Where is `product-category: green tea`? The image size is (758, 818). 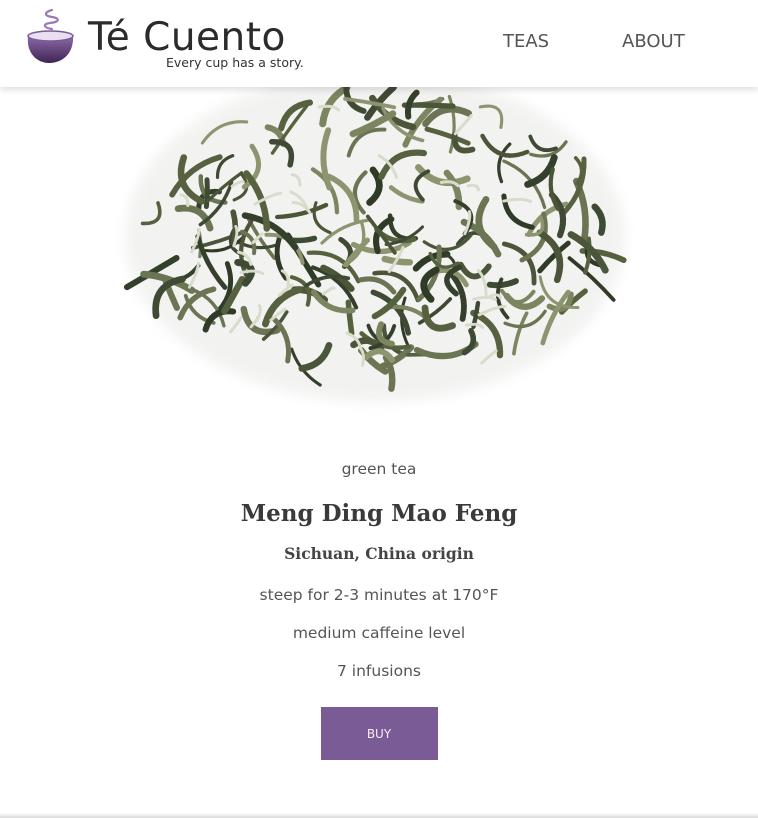 product-category: green tea is located at coordinates (379, 469).